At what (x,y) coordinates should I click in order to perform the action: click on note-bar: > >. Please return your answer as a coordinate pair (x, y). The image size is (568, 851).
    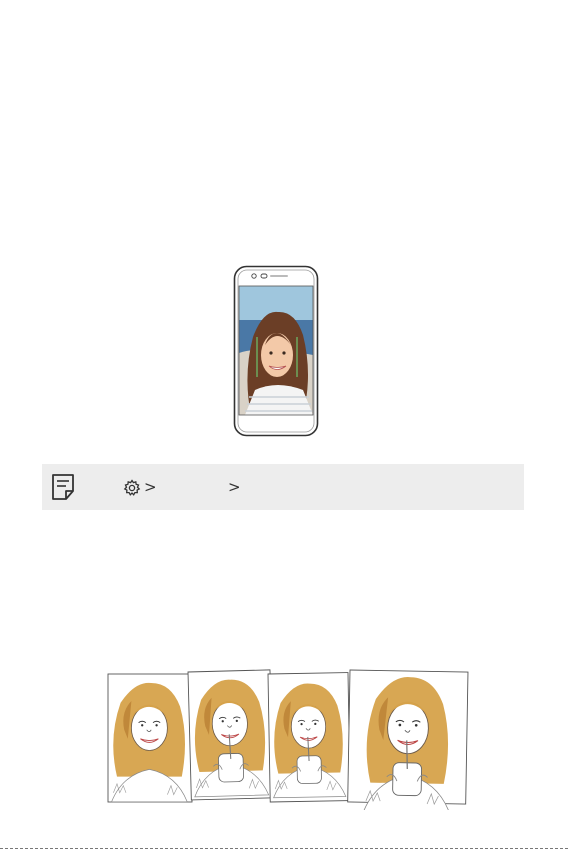
    Looking at the image, I should click on (283, 487).